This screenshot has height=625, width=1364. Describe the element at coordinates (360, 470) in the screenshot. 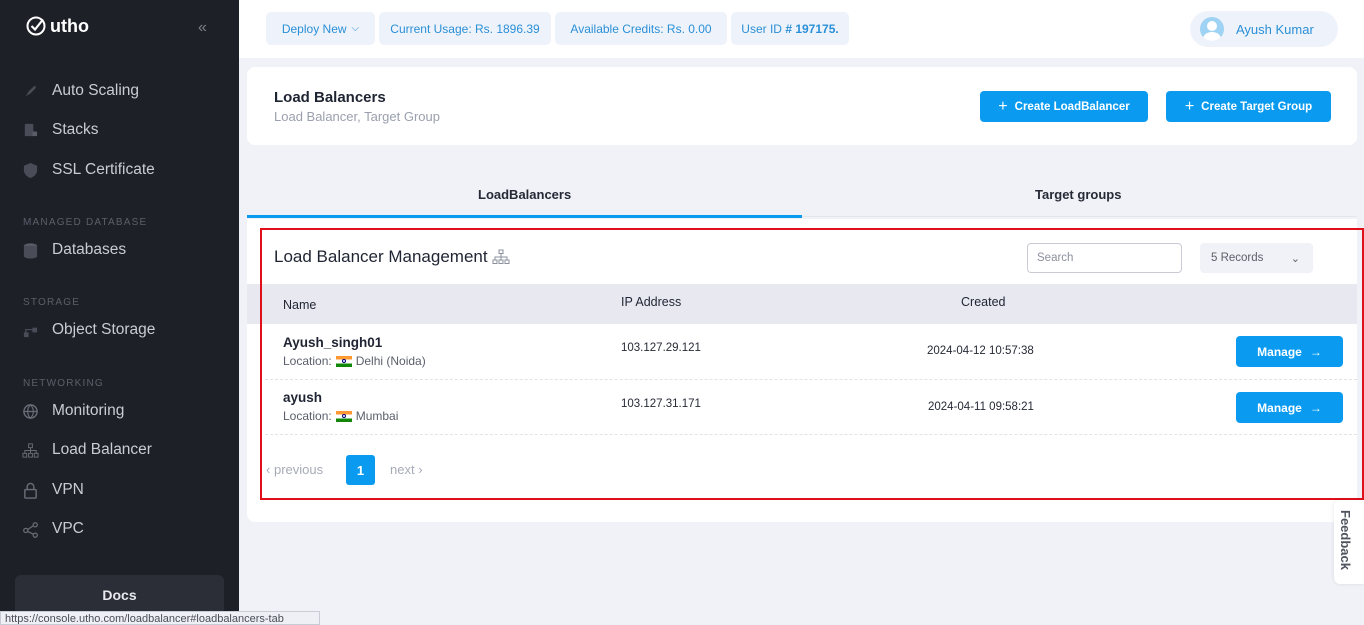

I see `pagination-page-1: 1` at that location.